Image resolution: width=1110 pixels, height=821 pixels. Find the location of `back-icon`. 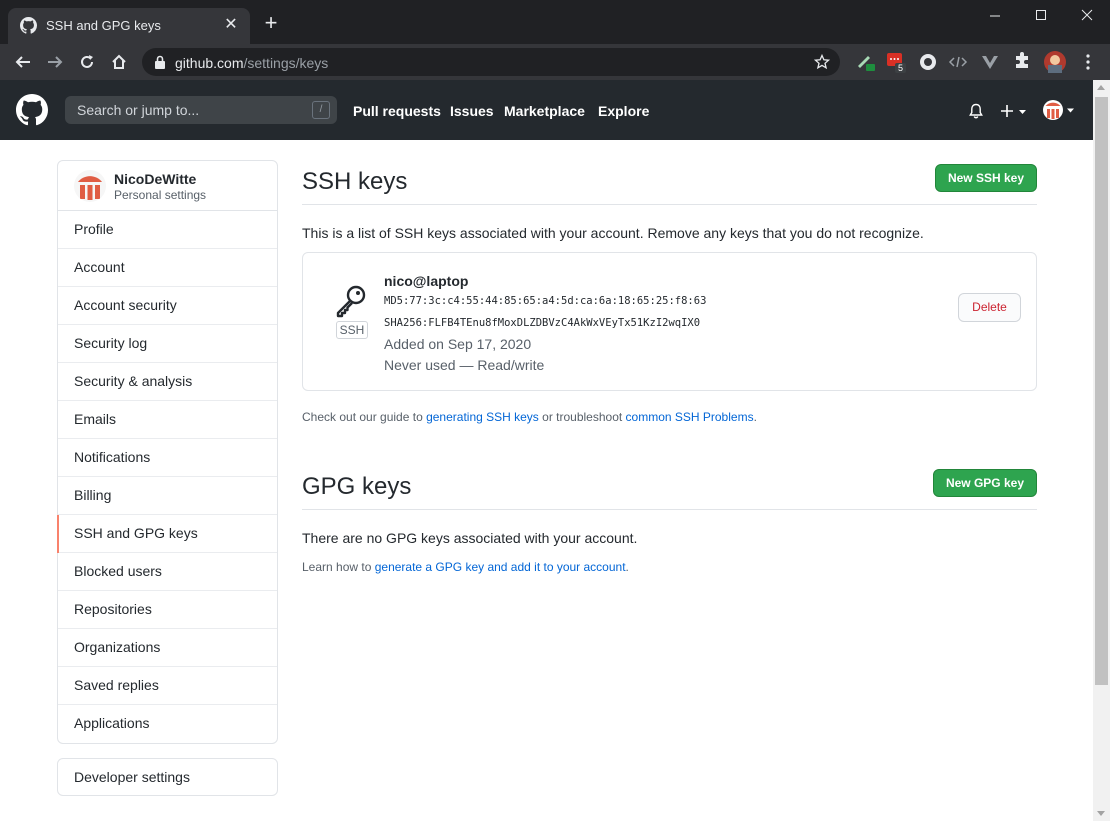

back-icon is located at coordinates (23, 62).